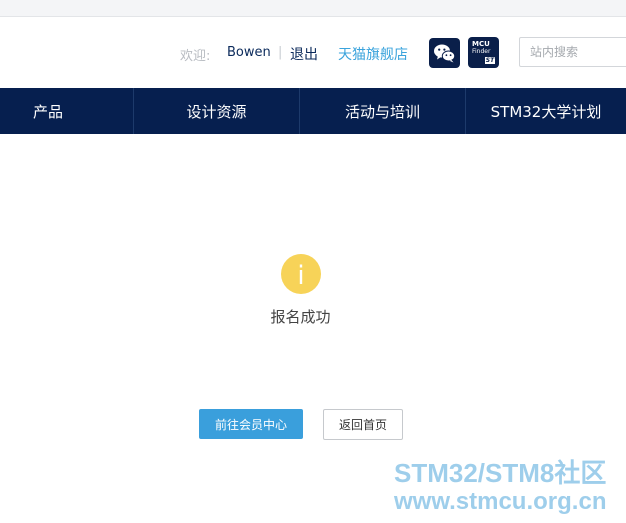 This screenshot has height=523, width=626. What do you see at coordinates (546, 111) in the screenshot?
I see `nav-item-university-program: STM32大学计划` at bounding box center [546, 111].